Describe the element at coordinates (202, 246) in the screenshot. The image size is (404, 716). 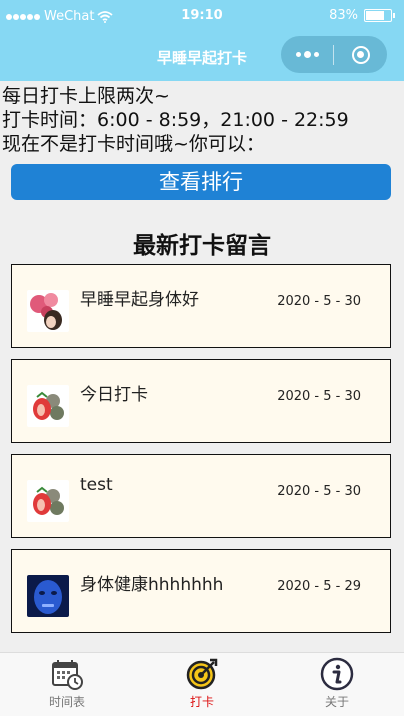
I see `section-title: 最新打卡留言` at that location.